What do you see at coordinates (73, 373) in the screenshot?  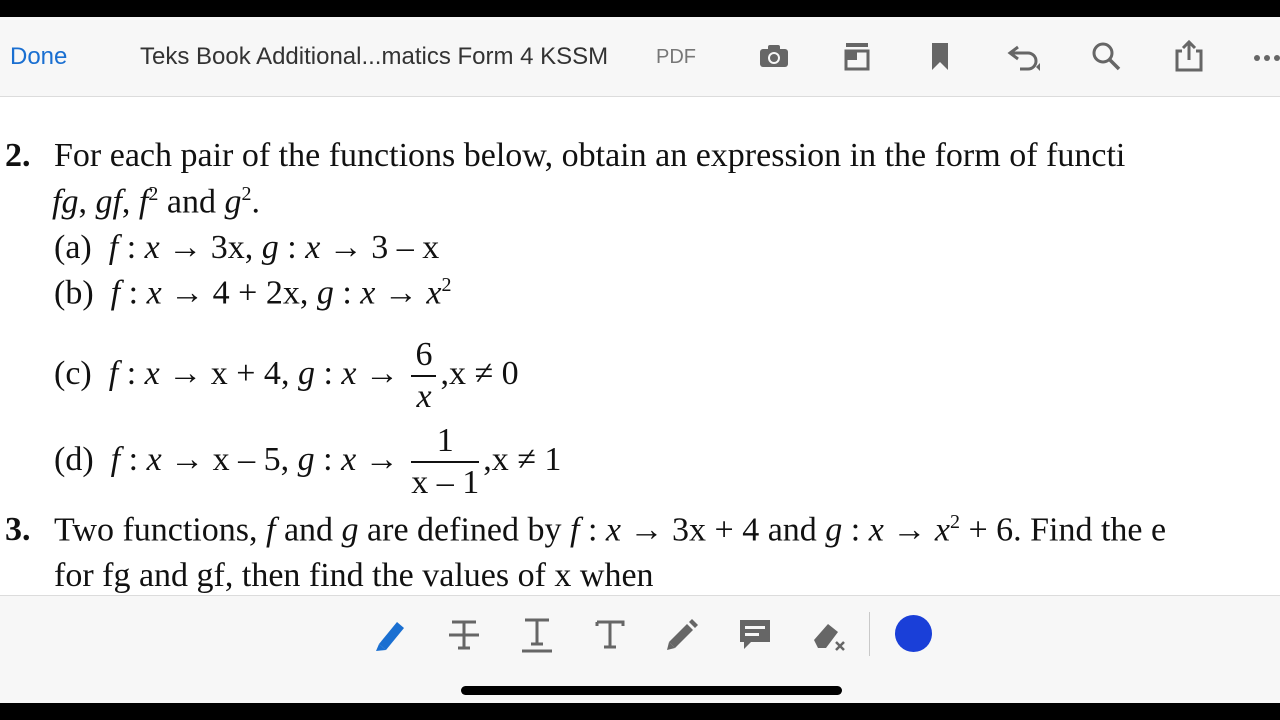 I see `part-label: (c)` at bounding box center [73, 373].